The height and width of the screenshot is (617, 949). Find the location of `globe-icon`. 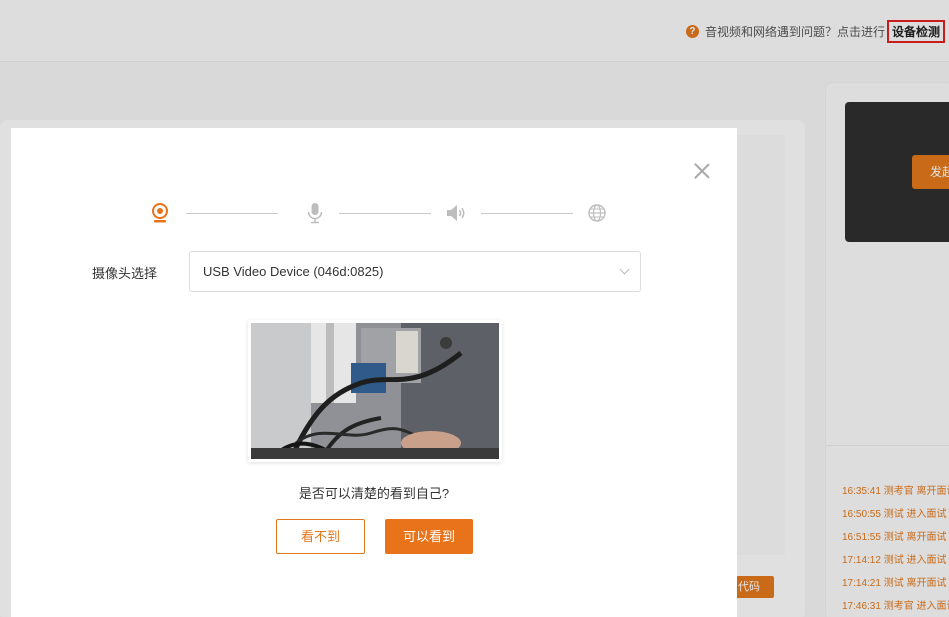

globe-icon is located at coordinates (597, 213).